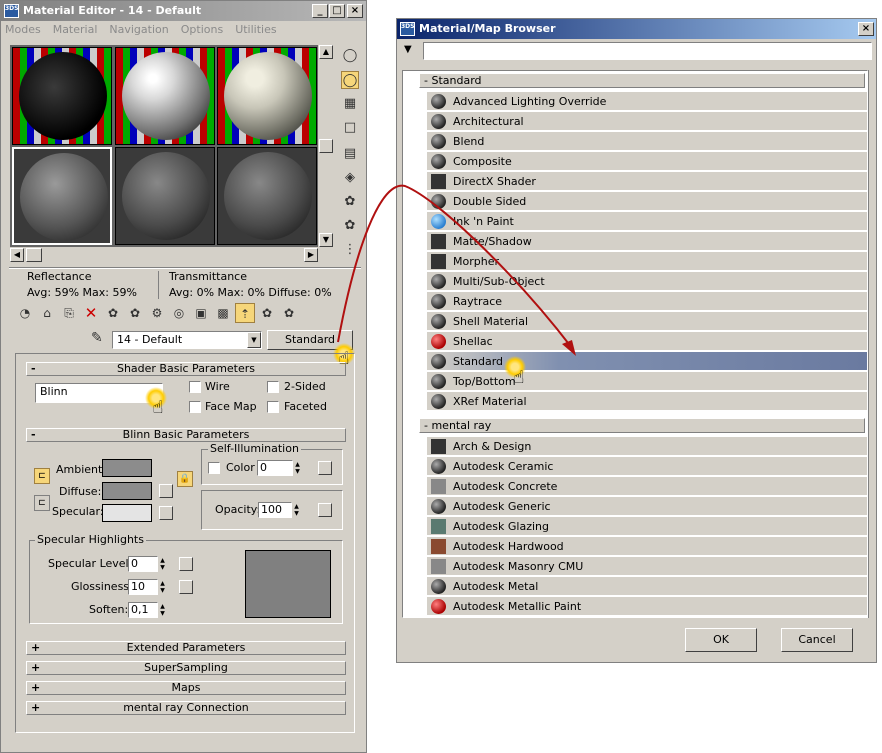  Describe the element at coordinates (186, 369) in the screenshot. I see `shader-basic-rollout-header: - Shader Basic Parameters` at that location.